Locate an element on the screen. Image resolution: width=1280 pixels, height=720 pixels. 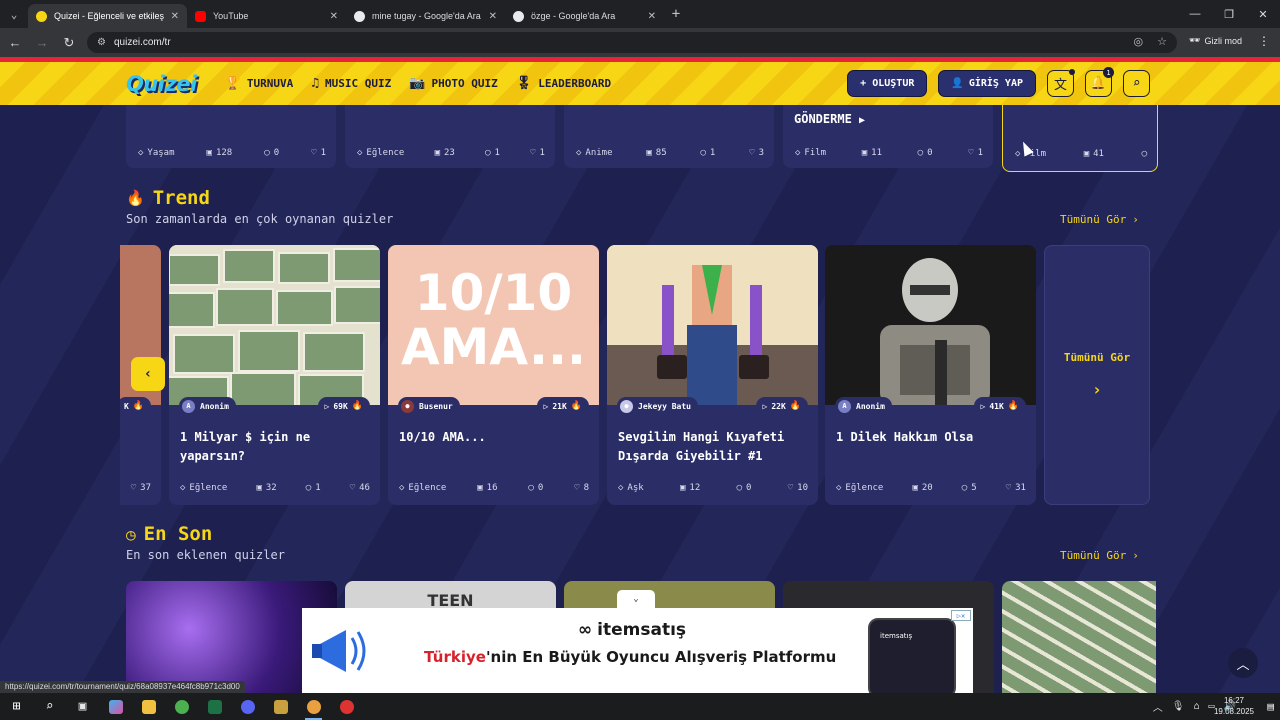
copilot-icon is located at coordinates (115, 706).